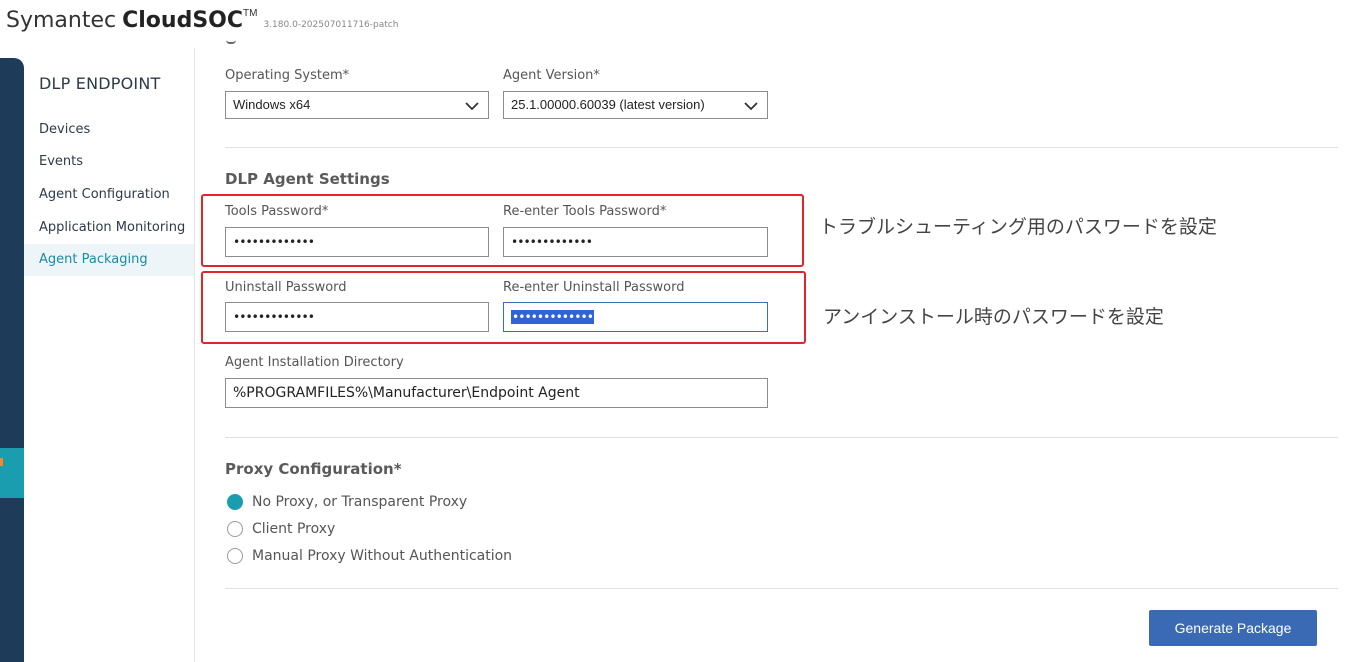 This screenshot has width=1365, height=662. I want to click on uninstall-password-reenter-value: •••••••••••••, so click(552, 317).